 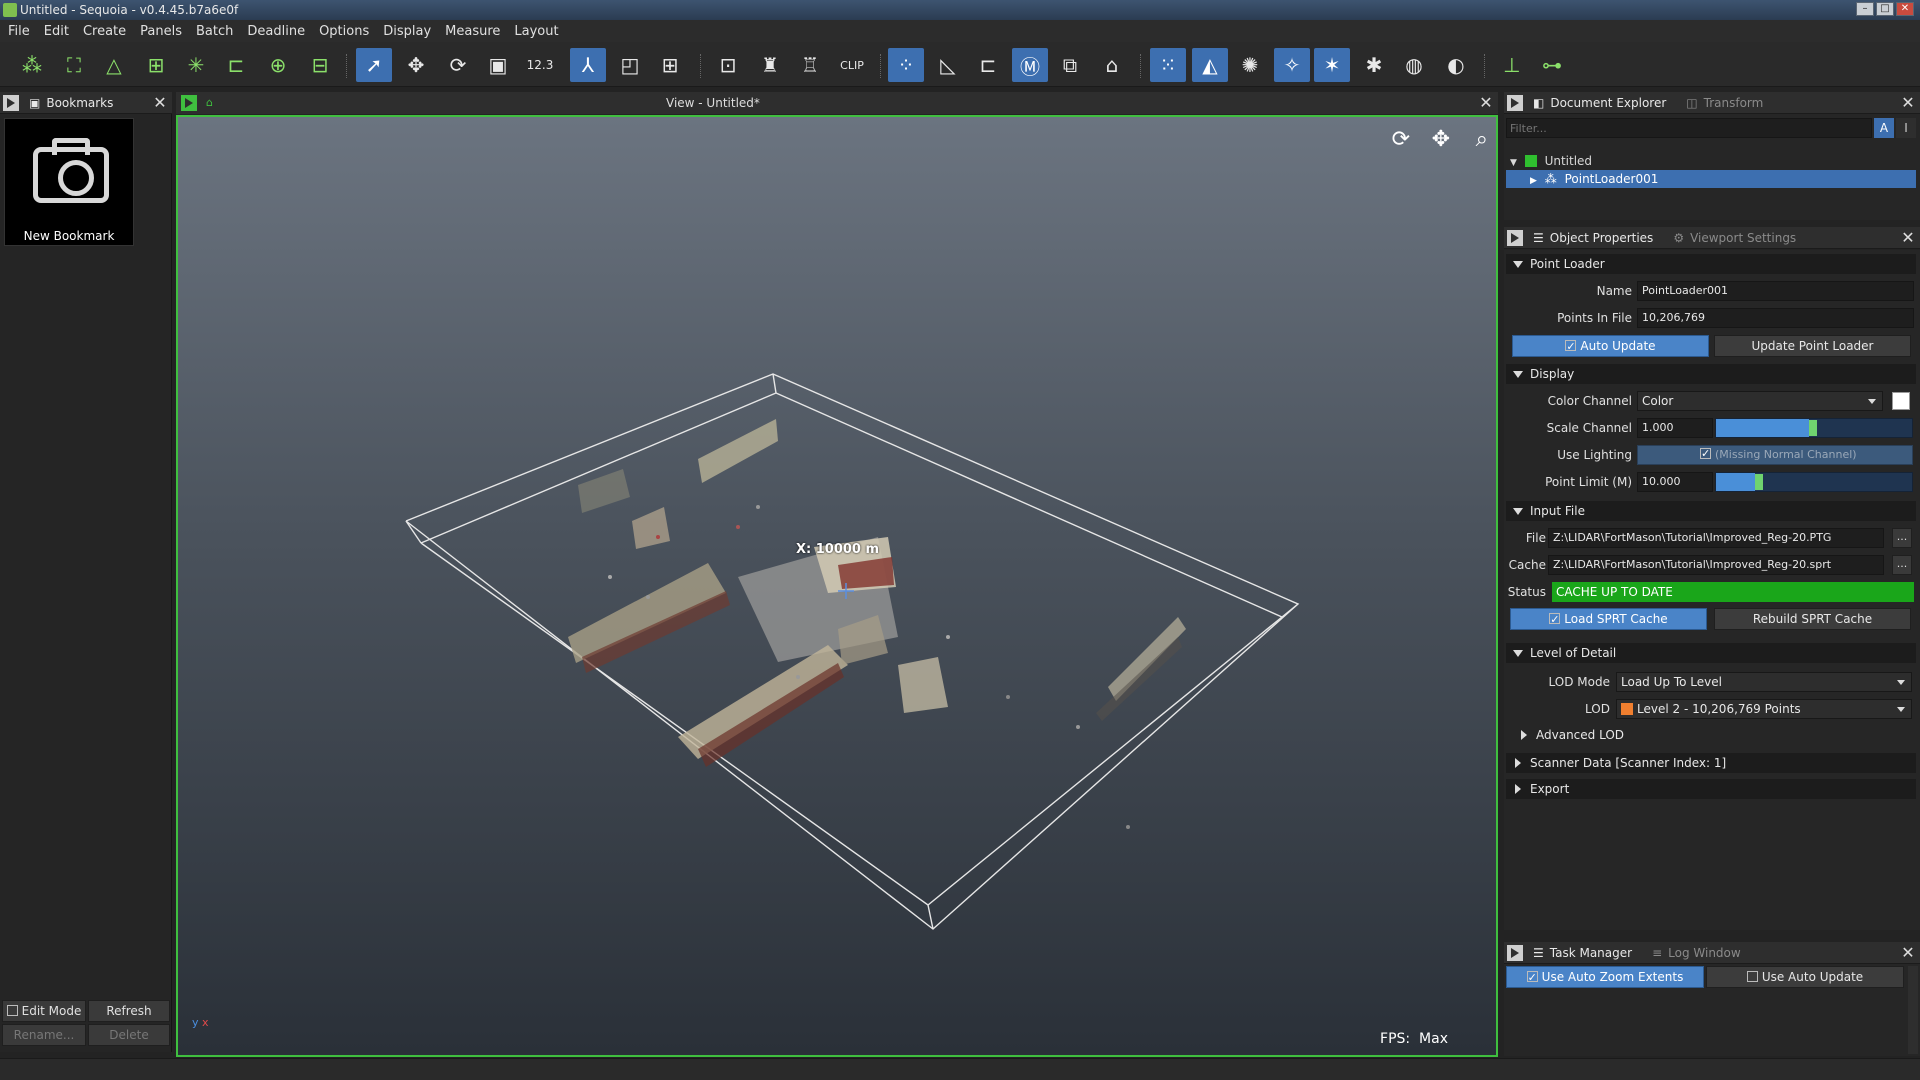 I want to click on box-view-icon: ◰, so click(x=630, y=65).